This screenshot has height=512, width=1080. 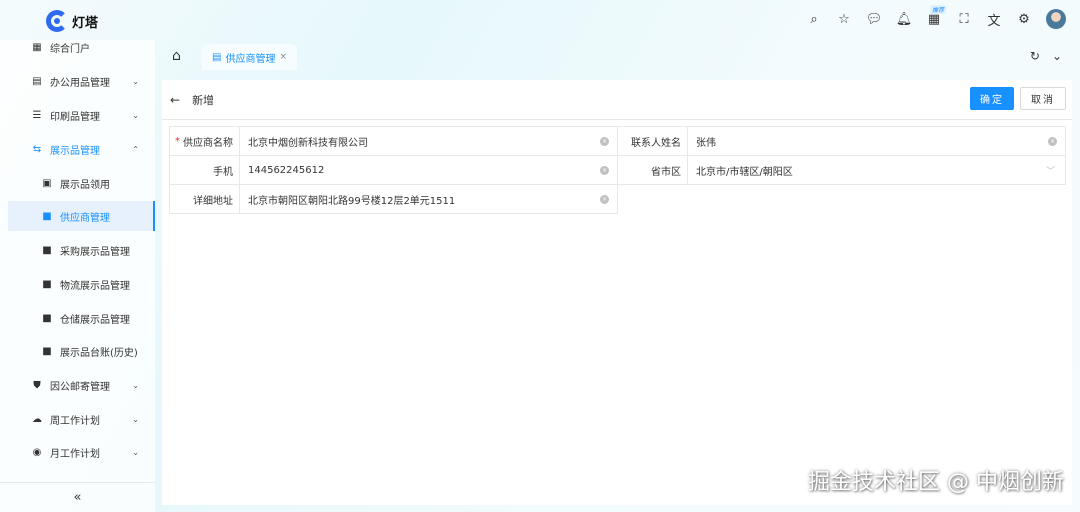 I want to click on back-arrow-icon: ←, so click(x=175, y=100).